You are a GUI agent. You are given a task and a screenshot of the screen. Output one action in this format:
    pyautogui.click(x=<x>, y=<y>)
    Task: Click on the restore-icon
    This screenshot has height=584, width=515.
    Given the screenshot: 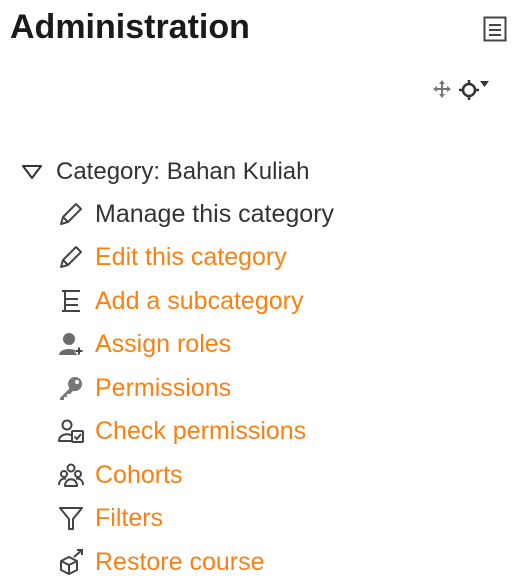 What is the action you would take?
    pyautogui.click(x=71, y=562)
    